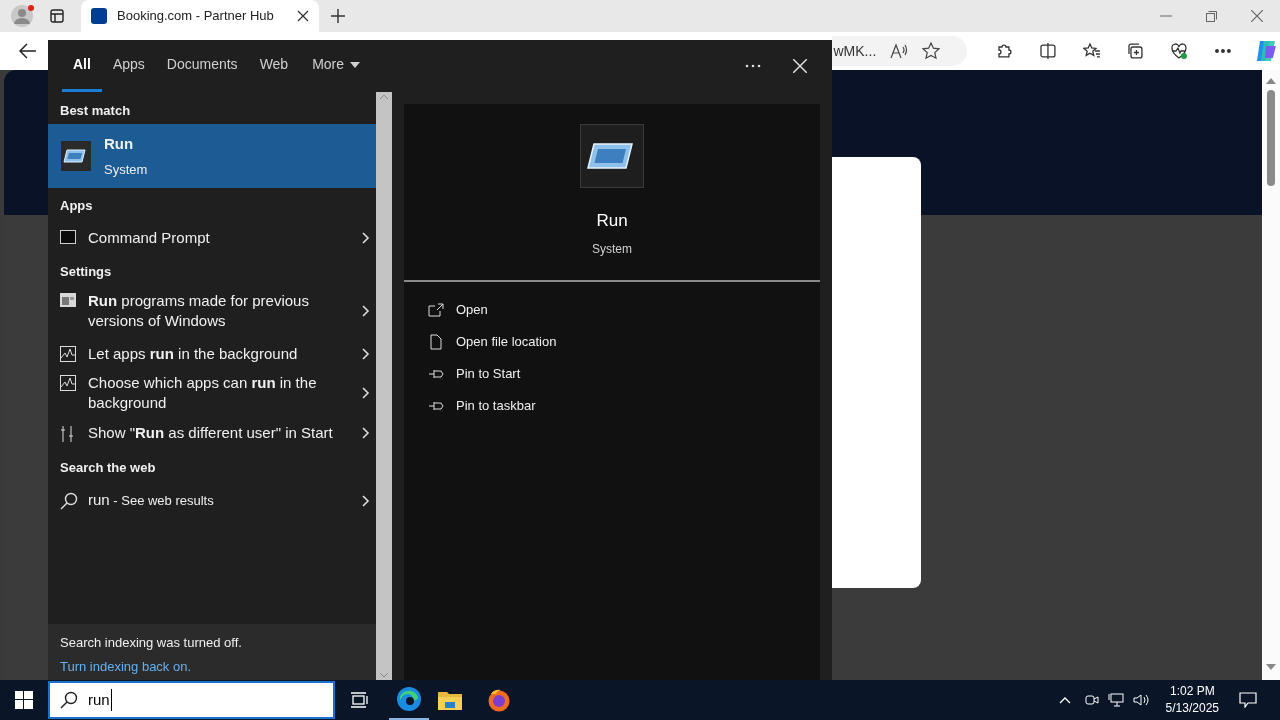 Image resolution: width=1280 pixels, height=720 pixels. I want to click on restore-icon, so click(1211, 16).